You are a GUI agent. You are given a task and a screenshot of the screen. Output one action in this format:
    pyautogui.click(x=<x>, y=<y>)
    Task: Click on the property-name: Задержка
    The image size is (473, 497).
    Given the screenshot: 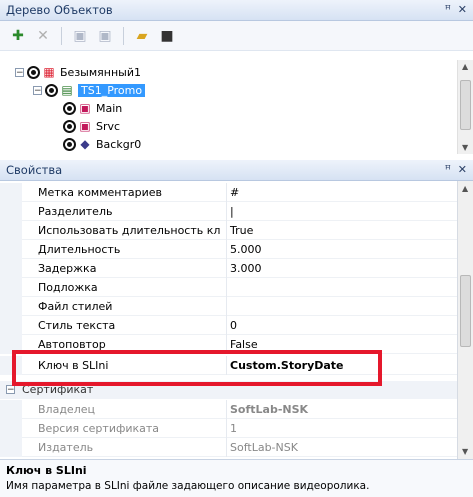 What is the action you would take?
    pyautogui.click(x=67, y=268)
    